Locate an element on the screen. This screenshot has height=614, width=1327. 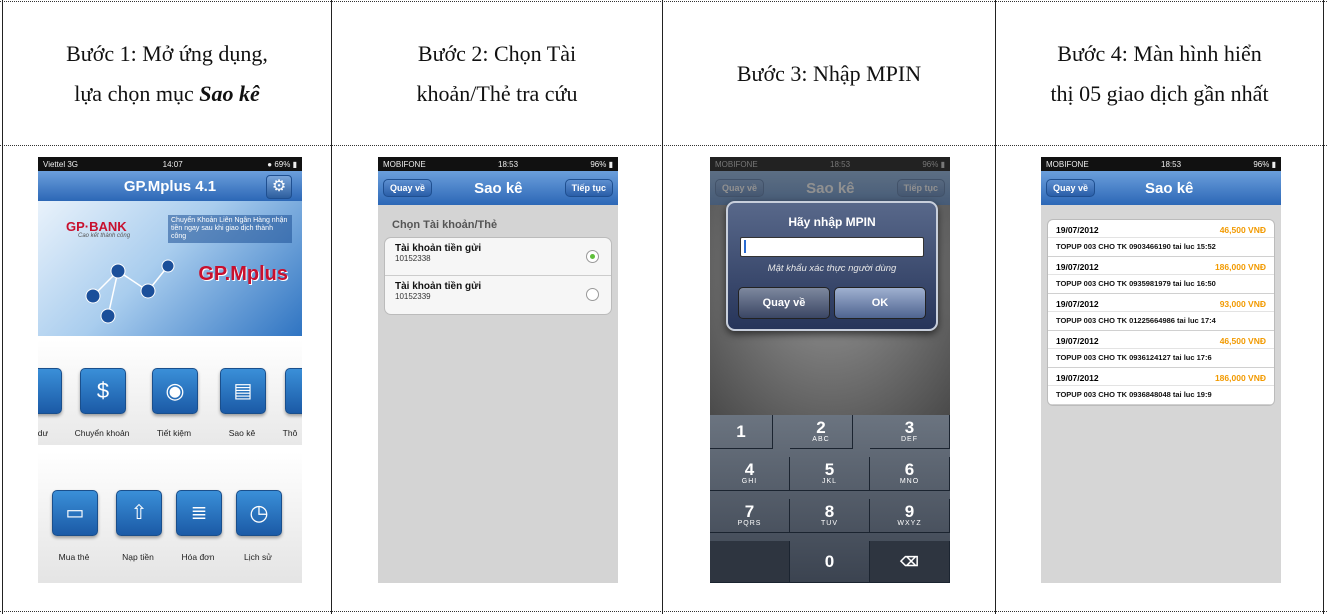
account-number: 10152338 is located at coordinates (413, 258).